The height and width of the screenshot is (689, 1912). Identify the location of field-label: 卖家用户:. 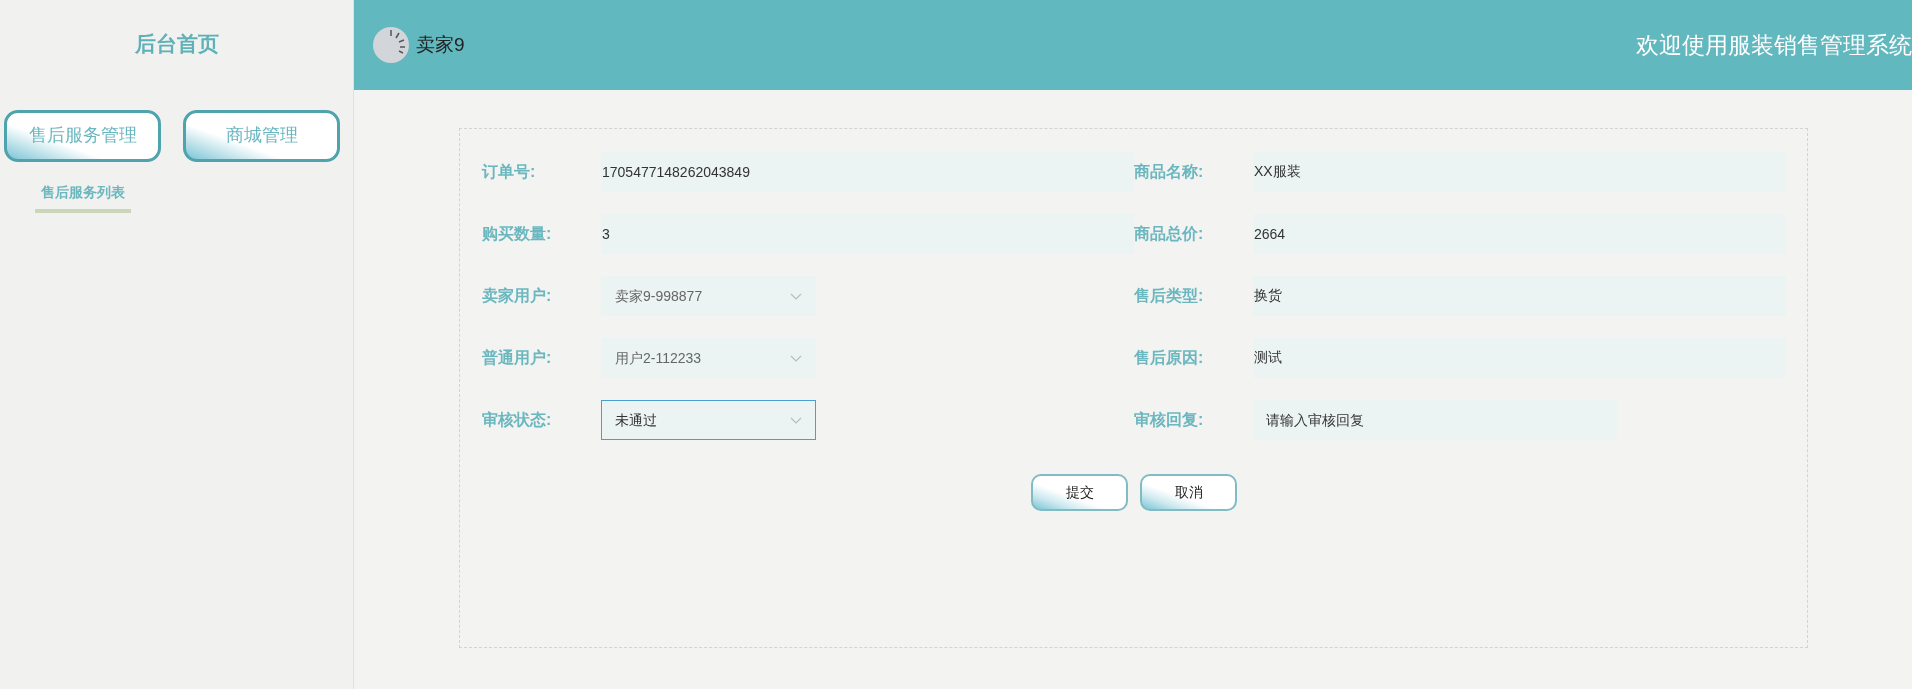
(517, 296).